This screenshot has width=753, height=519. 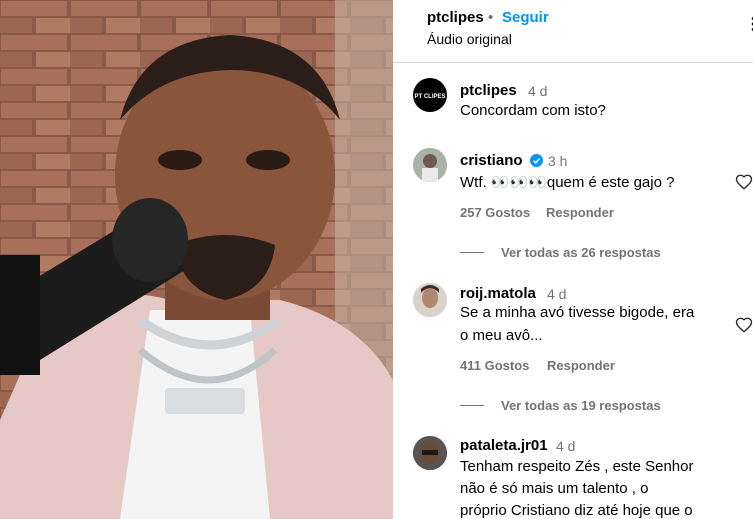 I want to click on comment-text-line: próprio Cristiano diz até hoje que o, so click(x=576, y=510).